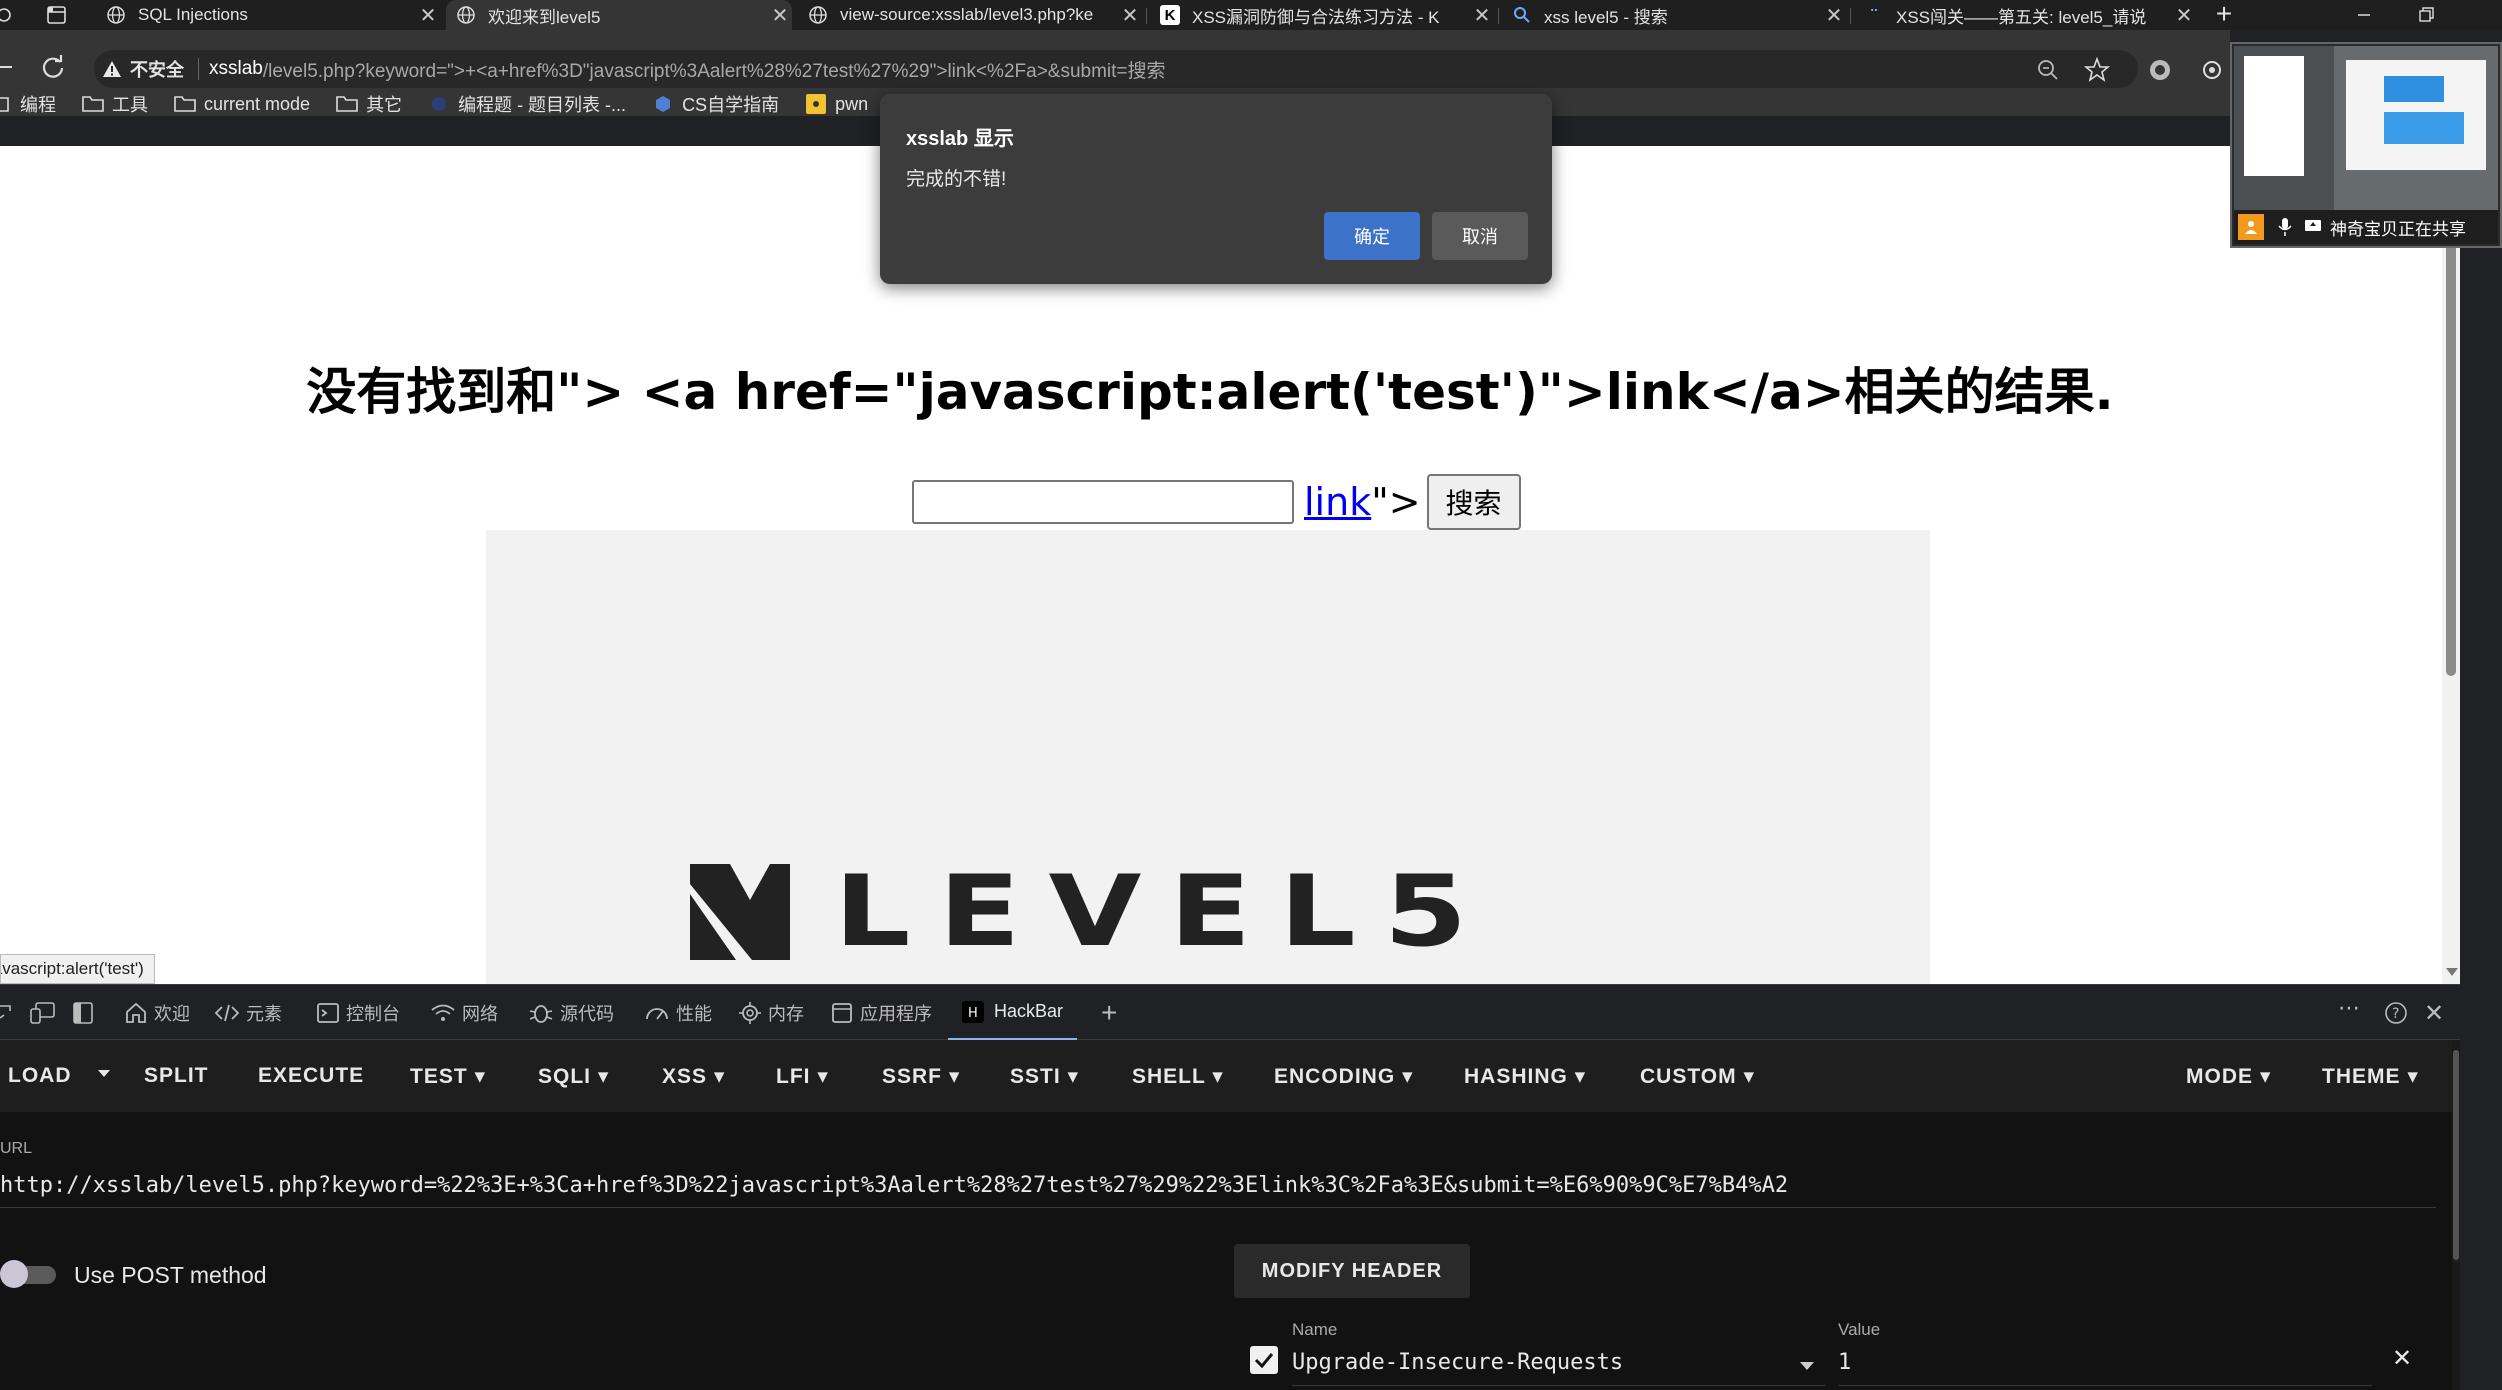  I want to click on tab-label: XSS漏洞防御与合法练习方法 - K, so click(1316, 17).